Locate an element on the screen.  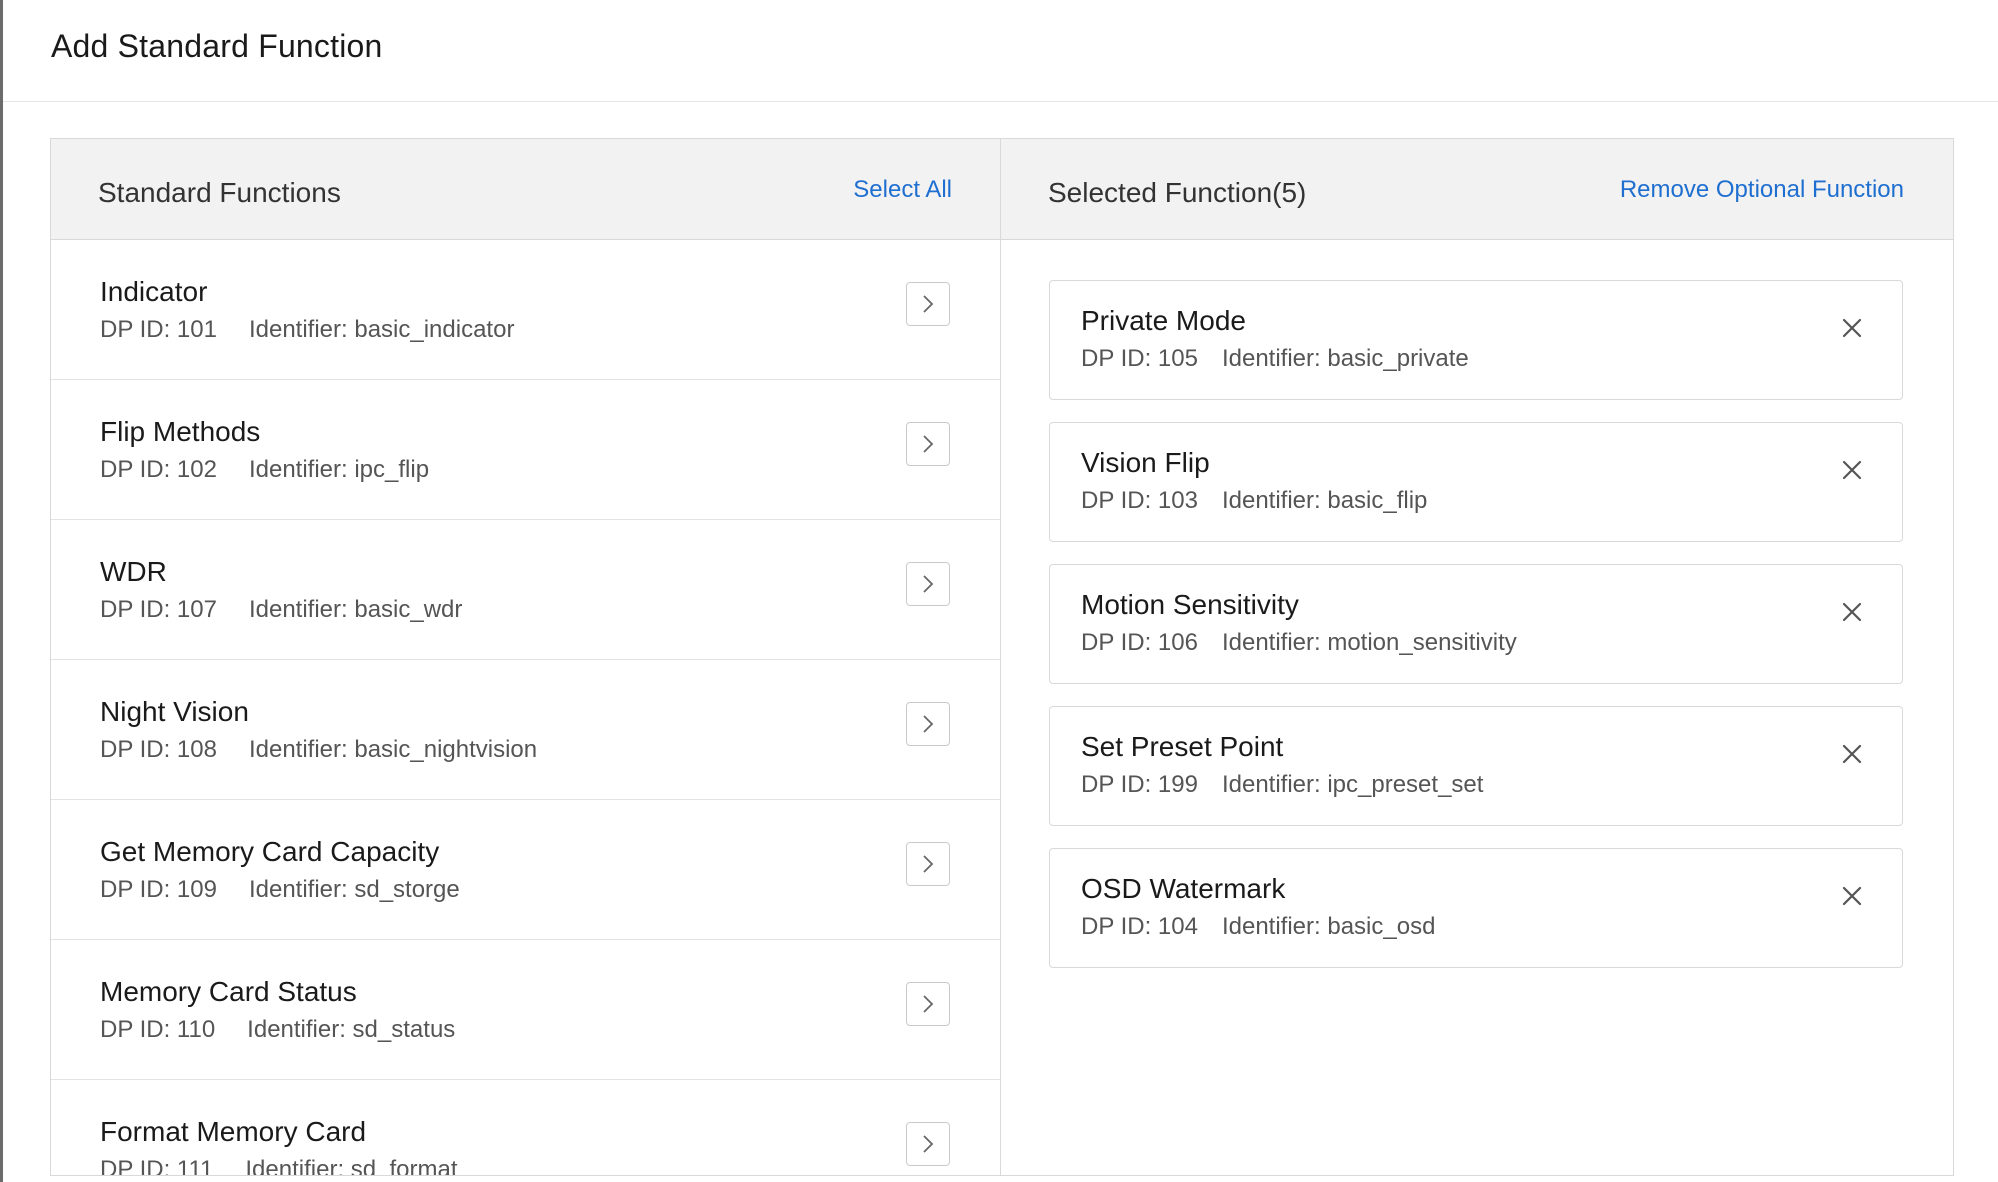
identifier: Identifier: sd_format is located at coordinates (351, 1165).